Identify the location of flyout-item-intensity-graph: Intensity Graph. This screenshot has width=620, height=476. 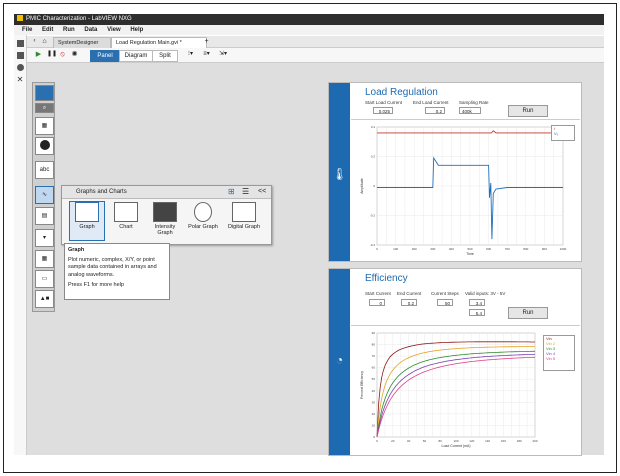
(165, 221).